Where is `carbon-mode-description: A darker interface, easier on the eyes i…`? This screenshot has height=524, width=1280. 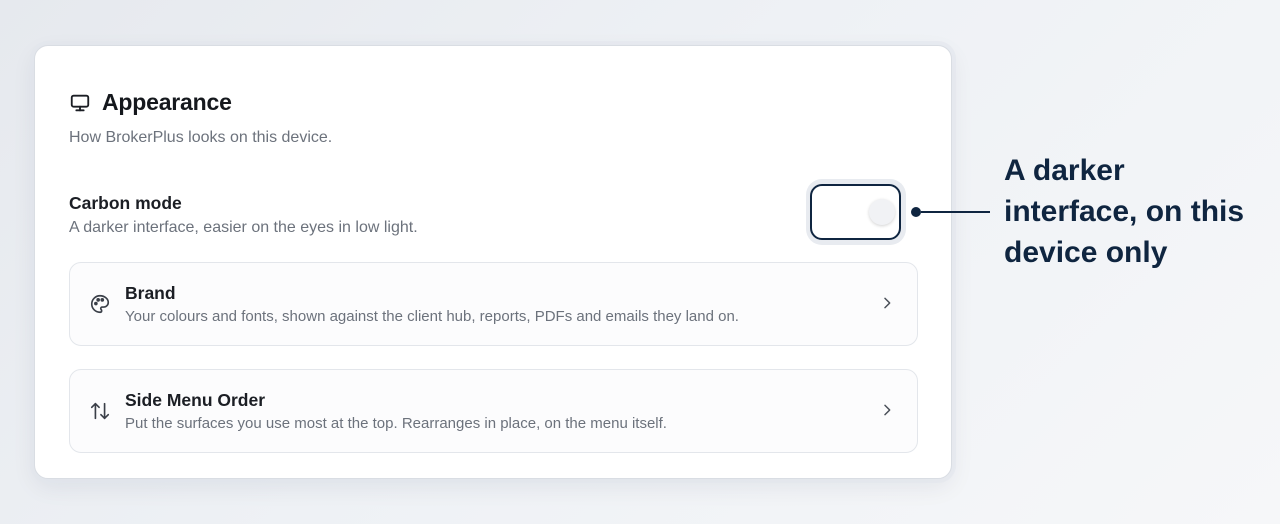
carbon-mode-description: A darker interface, easier on the eyes i… is located at coordinates (243, 227).